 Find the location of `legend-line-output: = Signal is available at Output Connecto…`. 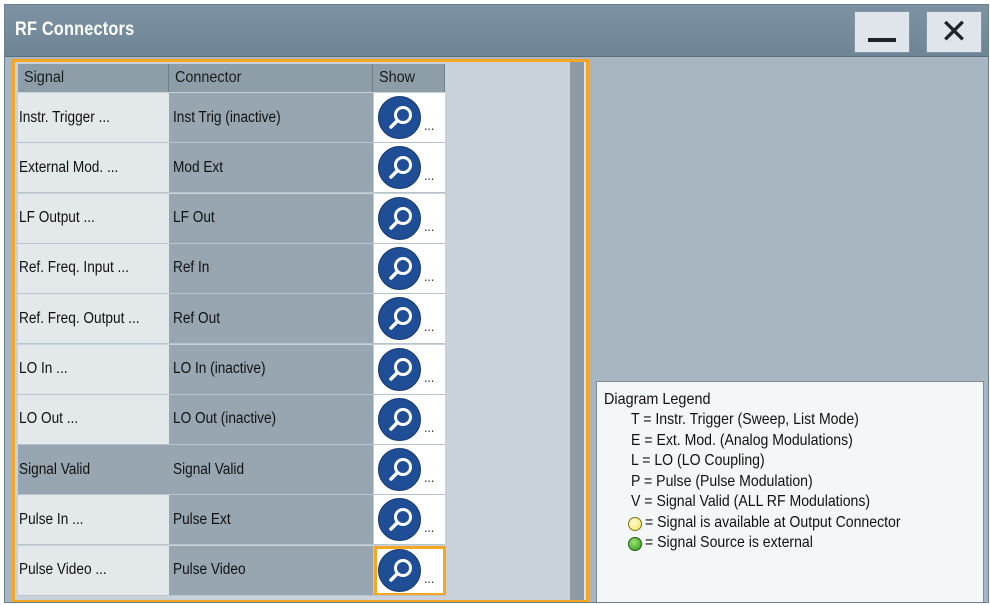

legend-line-output: = Signal is available at Output Connecto… is located at coordinates (793, 524).